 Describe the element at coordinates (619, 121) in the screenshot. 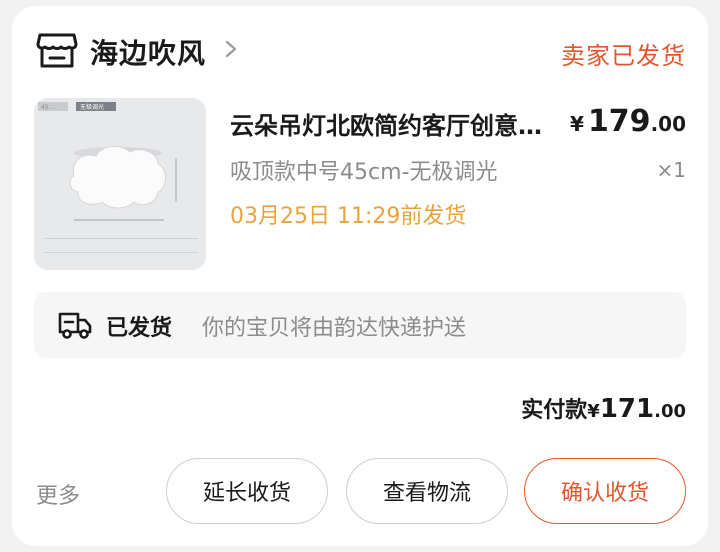

I see `price-integer: 179` at that location.